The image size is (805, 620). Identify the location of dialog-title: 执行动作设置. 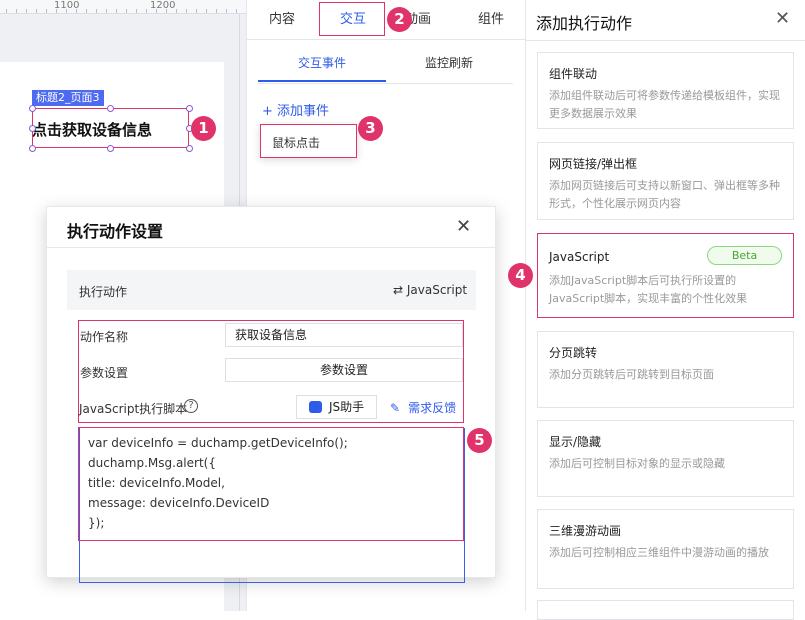
(115, 231).